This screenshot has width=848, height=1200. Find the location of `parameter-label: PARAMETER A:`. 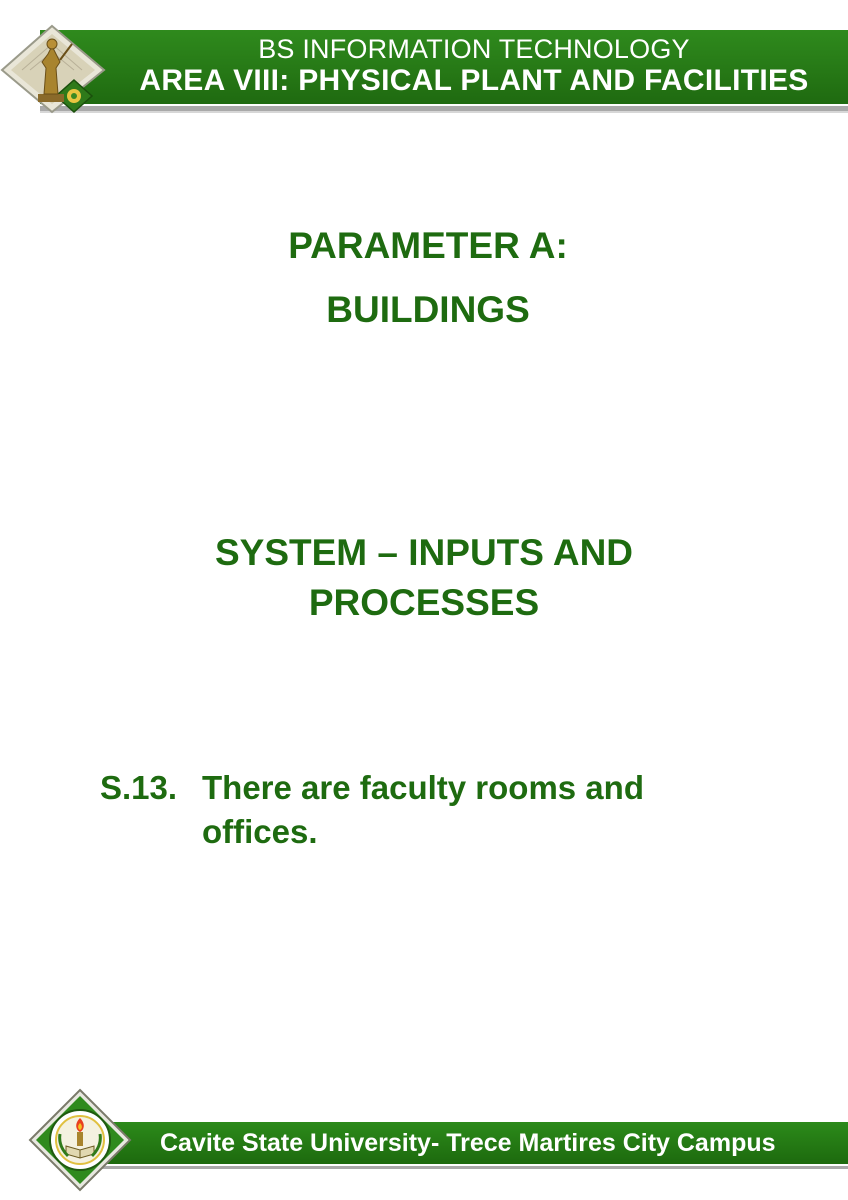

parameter-label: PARAMETER A: is located at coordinates (428, 245).